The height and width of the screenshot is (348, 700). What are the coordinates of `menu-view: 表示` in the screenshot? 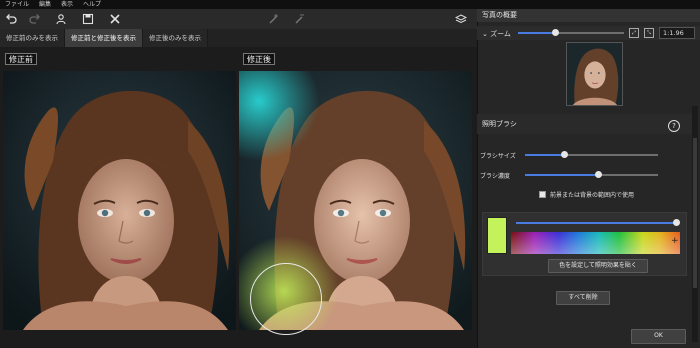 It's located at (67, 4).